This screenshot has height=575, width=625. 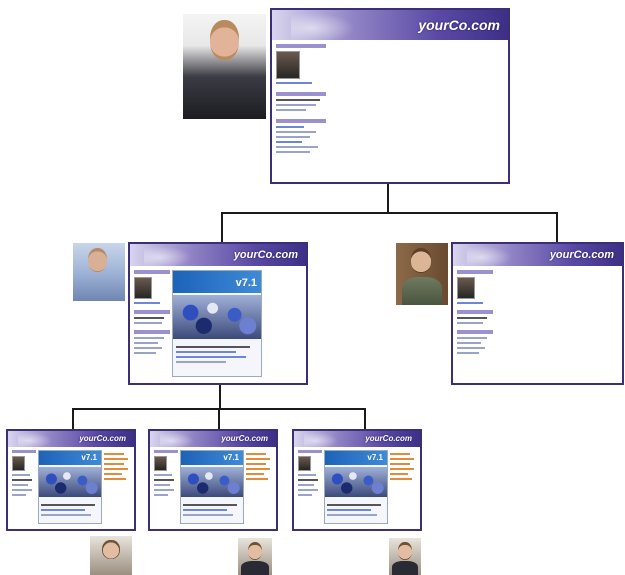 What do you see at coordinates (217, 317) in the screenshot?
I see `left-child-crowd-image` at bounding box center [217, 317].